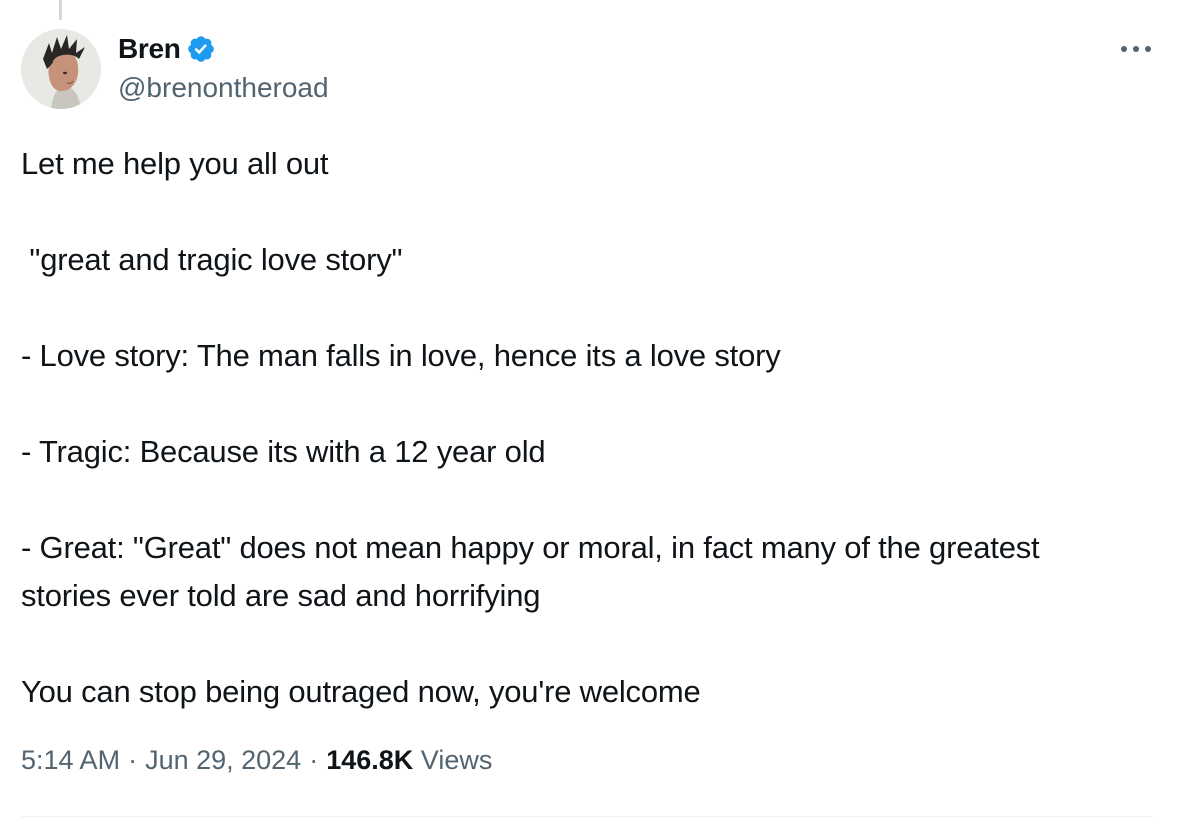 The image size is (1186, 826). I want to click on more-options-button, so click(1136, 49).